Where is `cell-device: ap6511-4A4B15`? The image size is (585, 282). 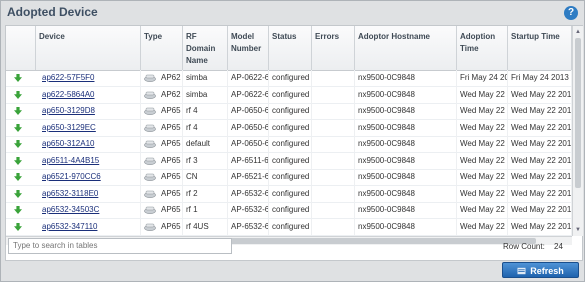 cell-device: ap6511-4A4B15 is located at coordinates (88, 160).